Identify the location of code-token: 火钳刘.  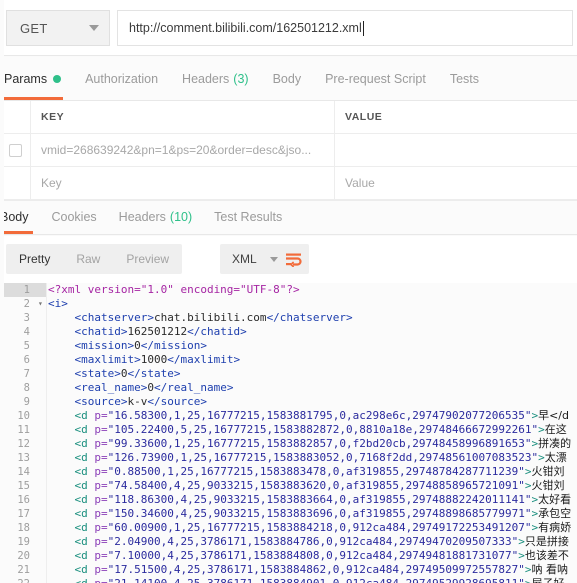
(548, 471).